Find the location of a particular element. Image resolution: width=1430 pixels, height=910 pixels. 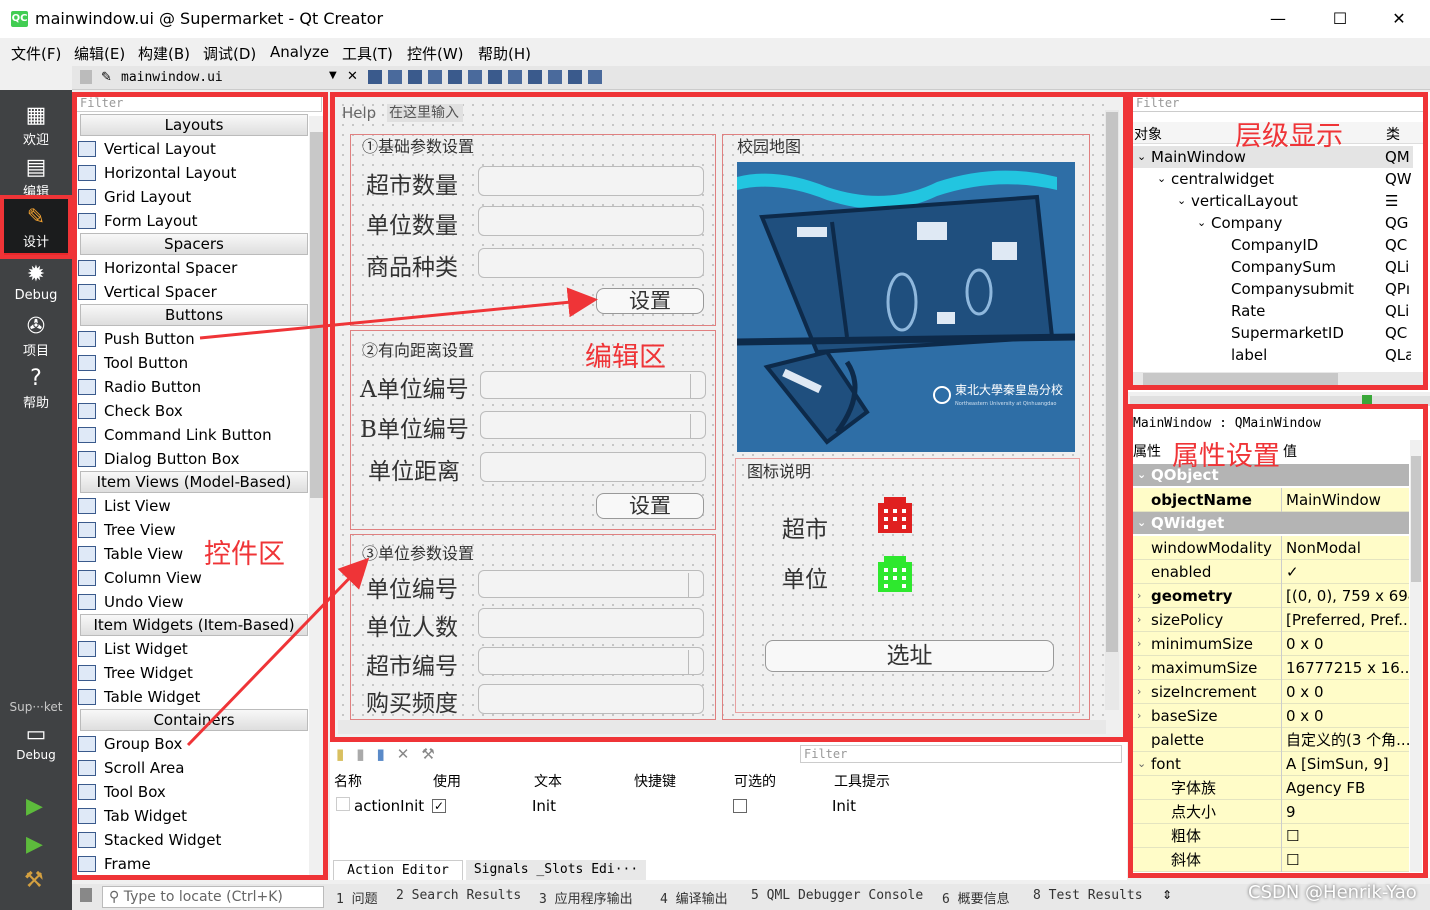

layout-horizontal-icon is located at coordinates (455, 77).